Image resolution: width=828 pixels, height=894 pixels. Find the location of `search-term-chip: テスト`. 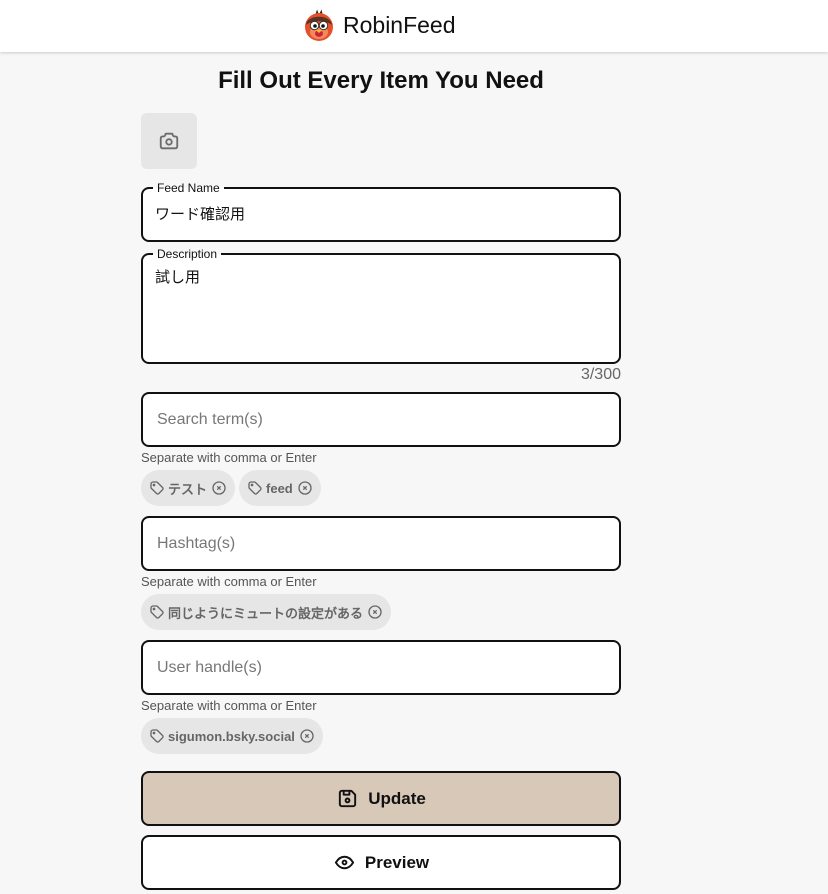

search-term-chip: テスト is located at coordinates (188, 488).